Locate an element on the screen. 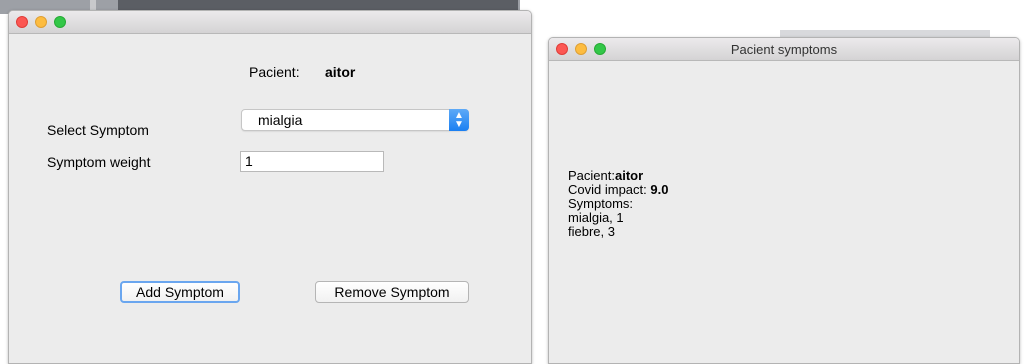 This screenshot has height=364, width=1024. summary-patient-name: aitor is located at coordinates (629, 175).